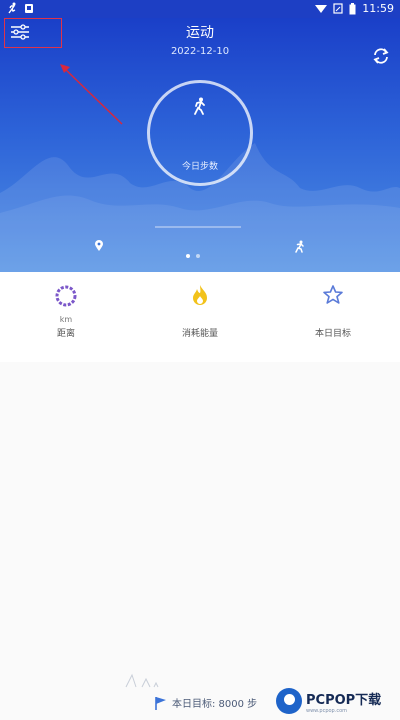 The image size is (400, 720). Describe the element at coordinates (289, 701) in the screenshot. I see `watermark-logo` at that location.